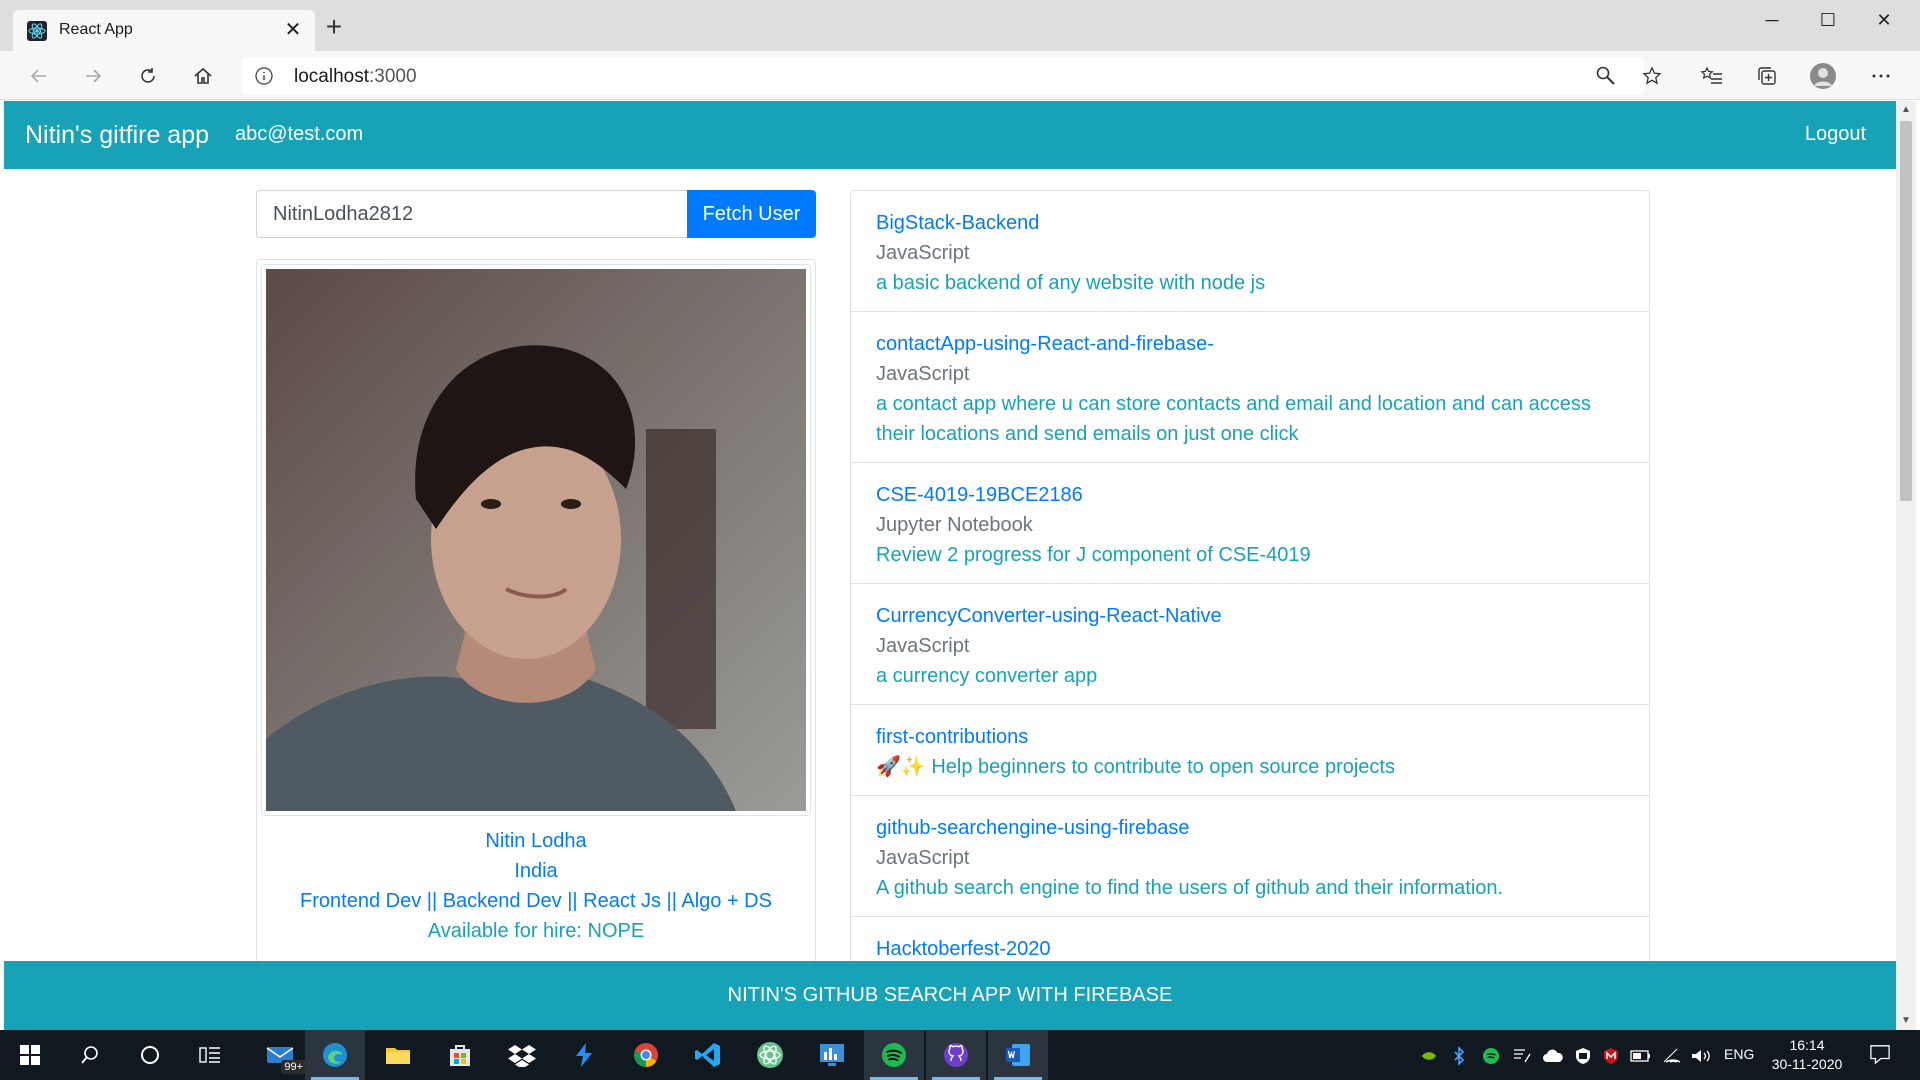 The width and height of the screenshot is (1920, 1080). What do you see at coordinates (210, 1055) in the screenshot?
I see `task-view-icon` at bounding box center [210, 1055].